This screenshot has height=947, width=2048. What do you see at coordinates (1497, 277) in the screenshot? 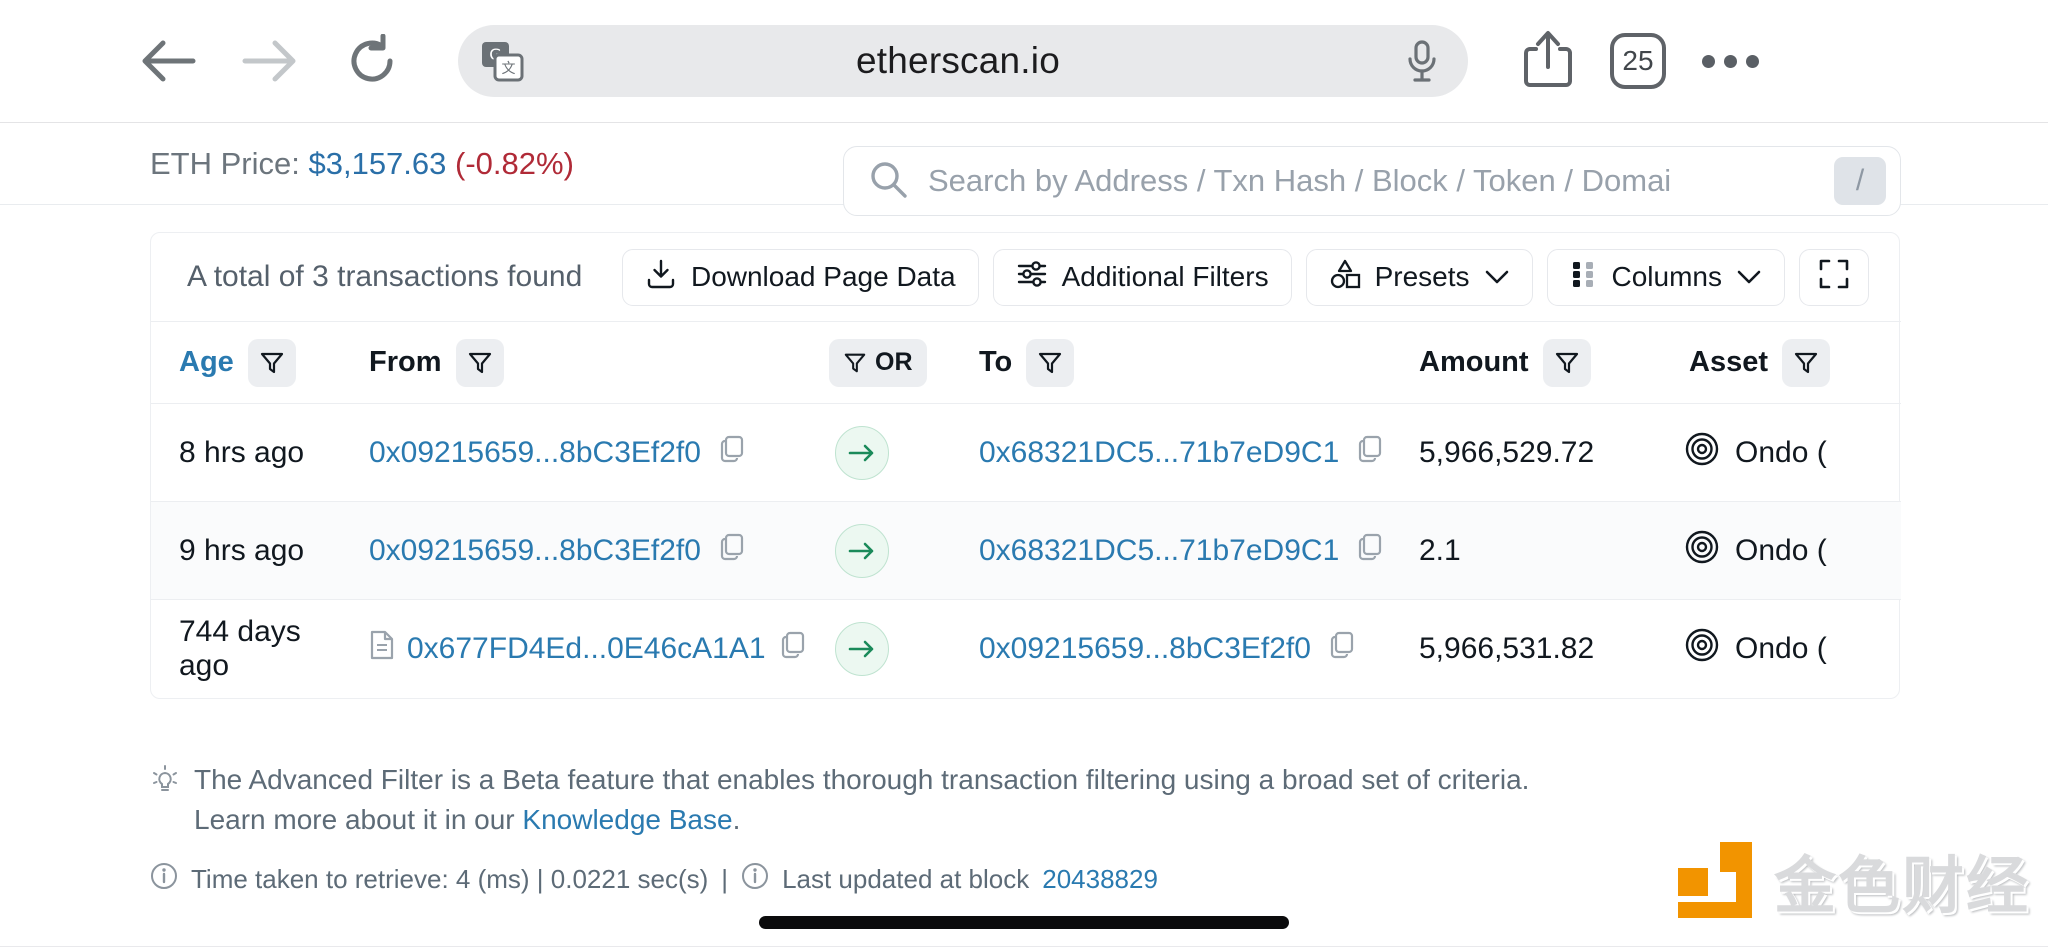
I see `chevron-down-icon` at bounding box center [1497, 277].